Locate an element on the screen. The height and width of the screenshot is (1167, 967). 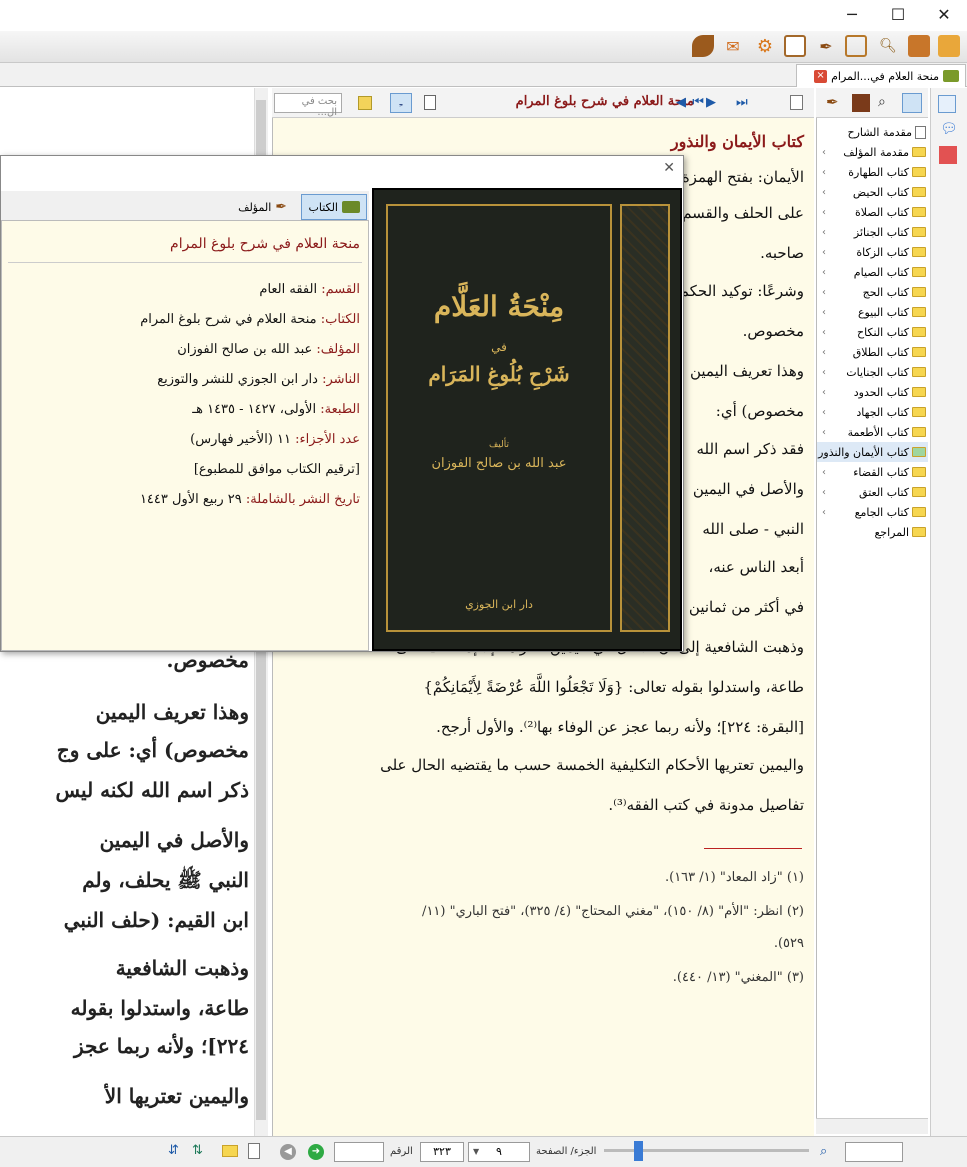
close-window-button: ✕ is located at coordinates (944, 14).